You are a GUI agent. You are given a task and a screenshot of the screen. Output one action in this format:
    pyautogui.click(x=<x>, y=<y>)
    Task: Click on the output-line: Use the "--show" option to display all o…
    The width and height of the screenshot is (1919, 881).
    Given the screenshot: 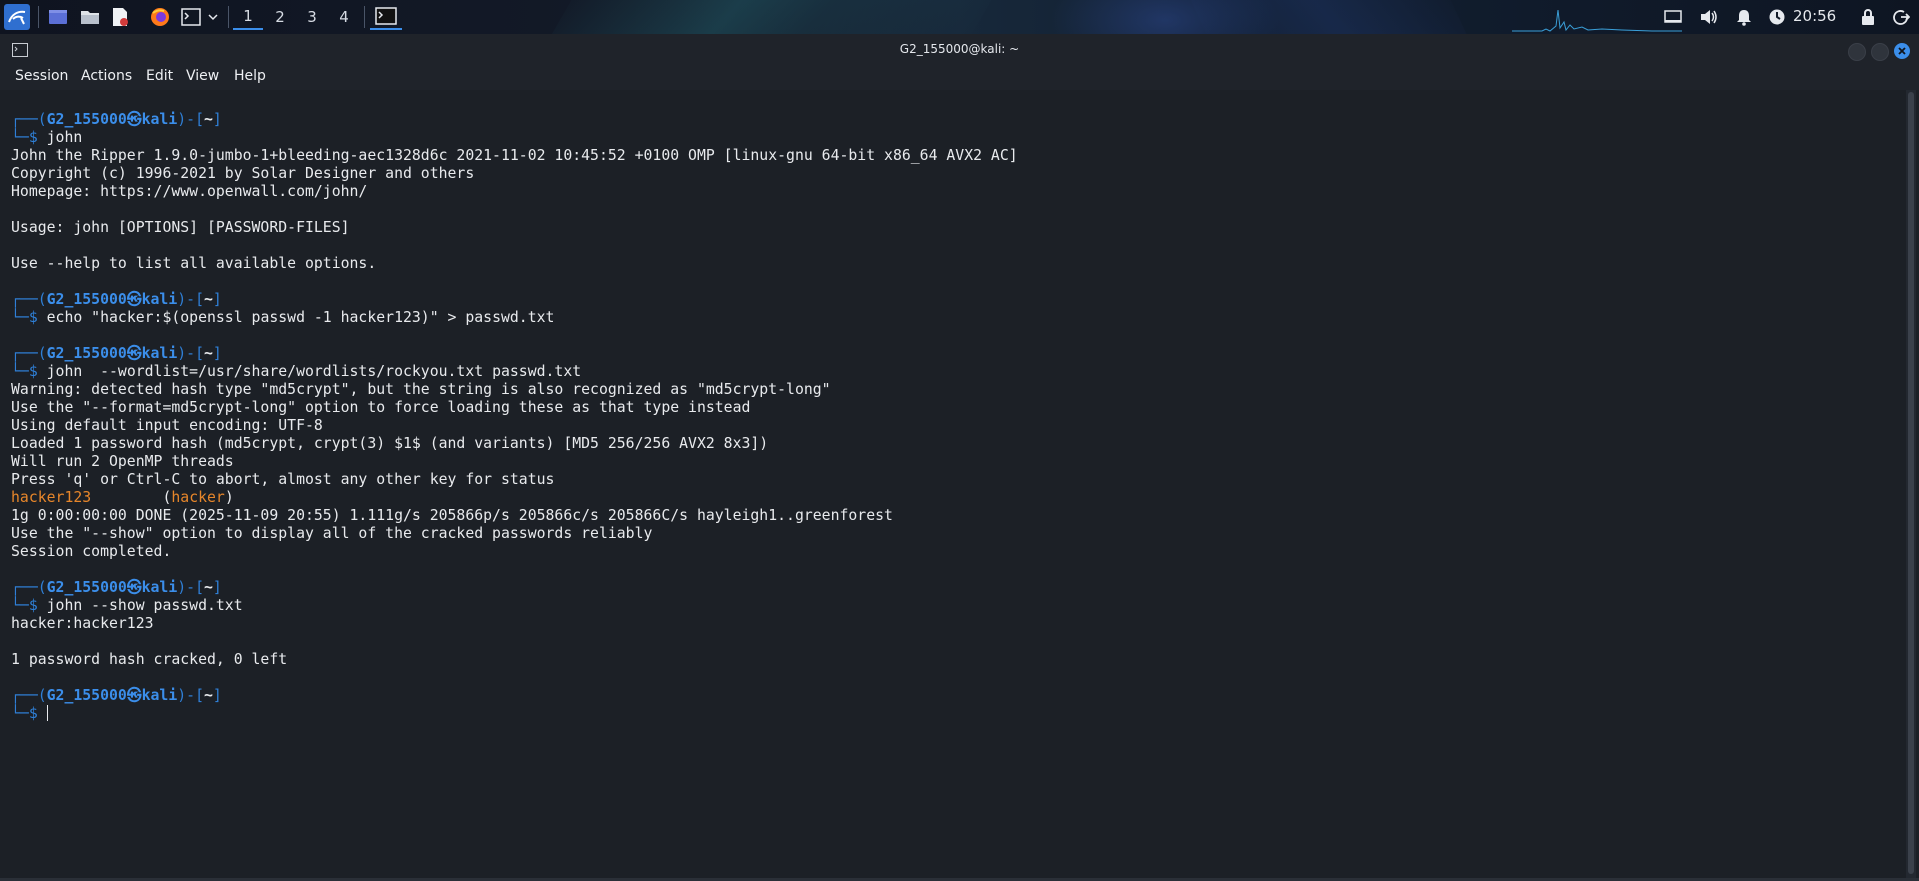 What is the action you would take?
    pyautogui.click(x=332, y=533)
    